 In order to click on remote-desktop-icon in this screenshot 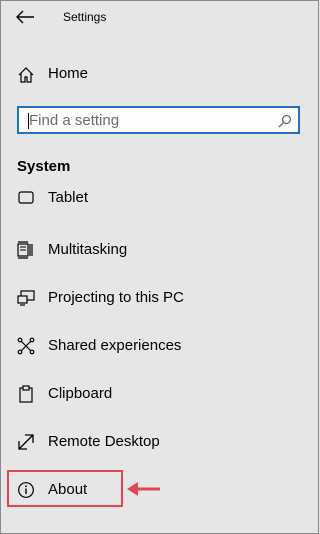, I will do `click(26, 442)`.